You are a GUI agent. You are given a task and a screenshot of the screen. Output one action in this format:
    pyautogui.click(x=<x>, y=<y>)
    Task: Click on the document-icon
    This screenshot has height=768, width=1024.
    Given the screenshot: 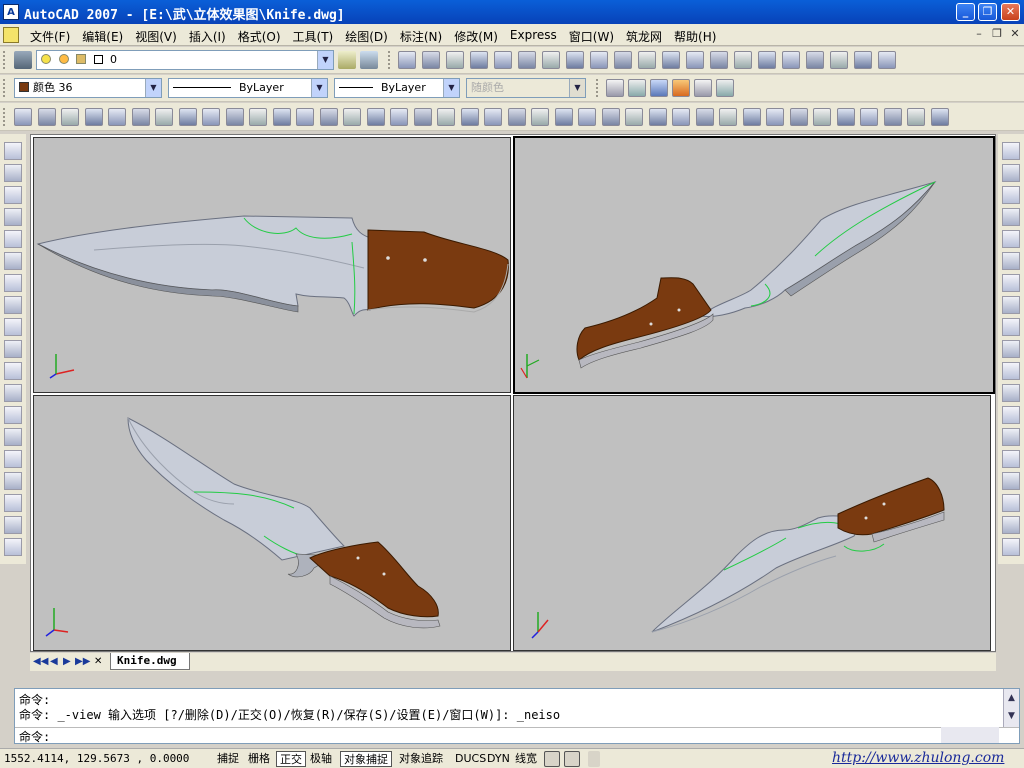 What is the action you would take?
    pyautogui.click(x=11, y=35)
    